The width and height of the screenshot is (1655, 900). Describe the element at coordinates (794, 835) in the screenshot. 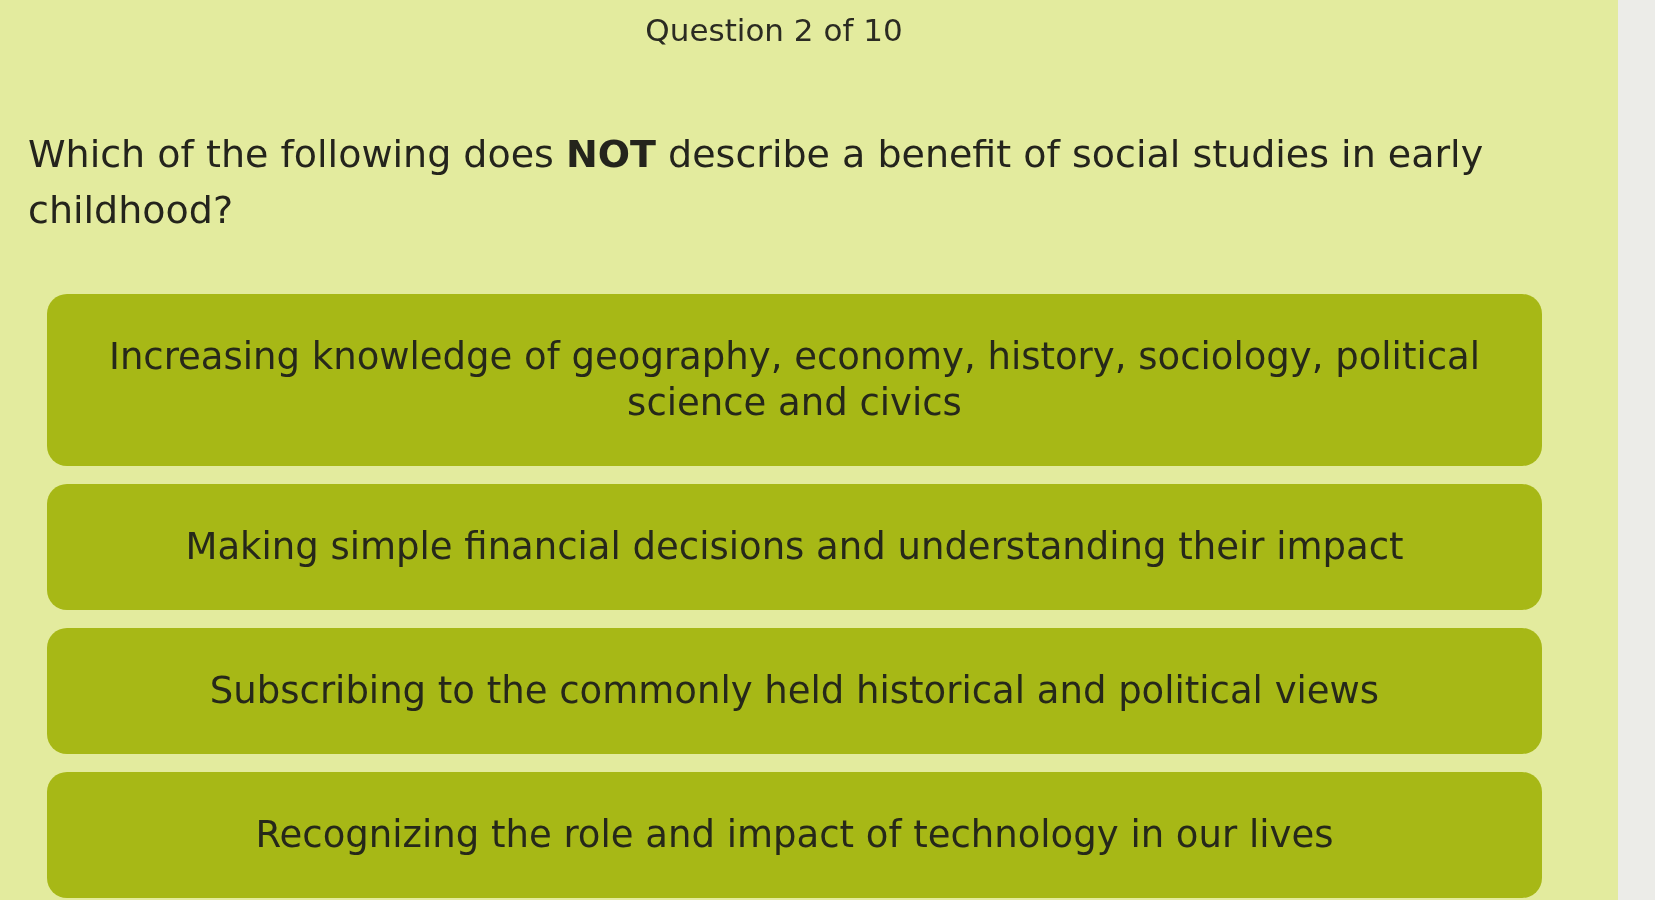

I see `answer-option: Recognizing the role and impact of technology in our lives` at that location.